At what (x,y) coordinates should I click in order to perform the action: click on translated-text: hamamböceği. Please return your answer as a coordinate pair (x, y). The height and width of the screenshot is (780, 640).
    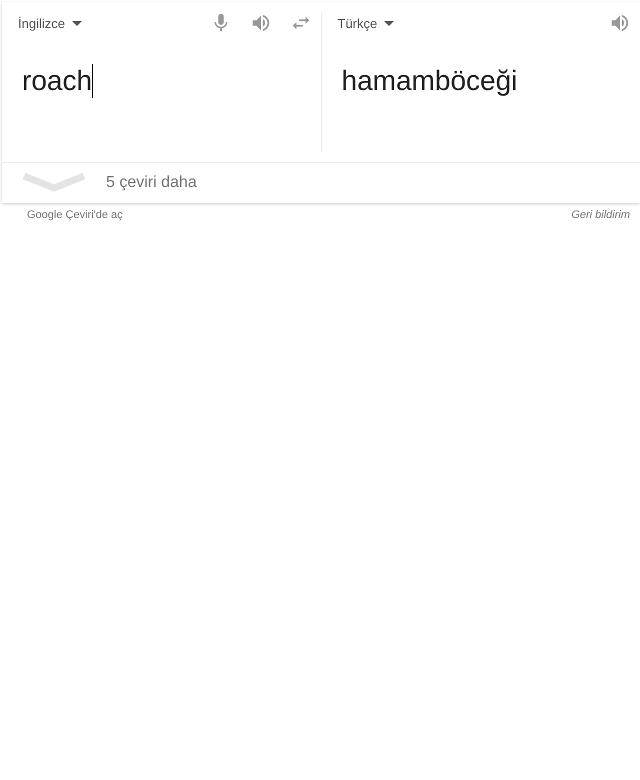
    Looking at the image, I should click on (429, 81).